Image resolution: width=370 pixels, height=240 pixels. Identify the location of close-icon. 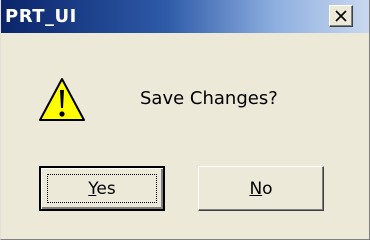
(341, 16).